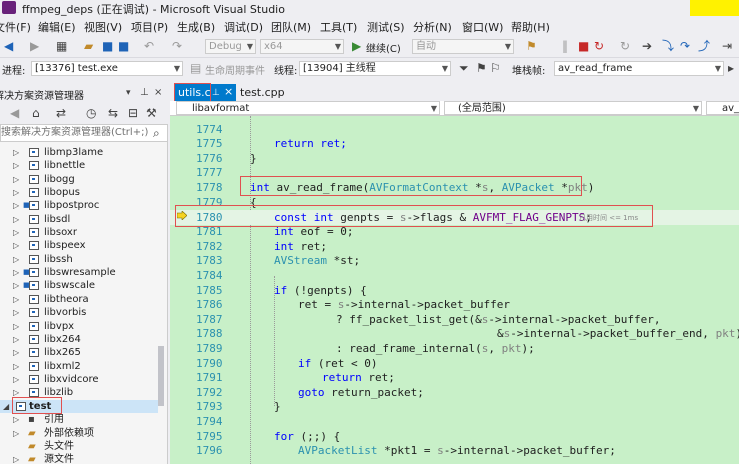  I want to click on collapse-icon: ◢, so click(6, 406).